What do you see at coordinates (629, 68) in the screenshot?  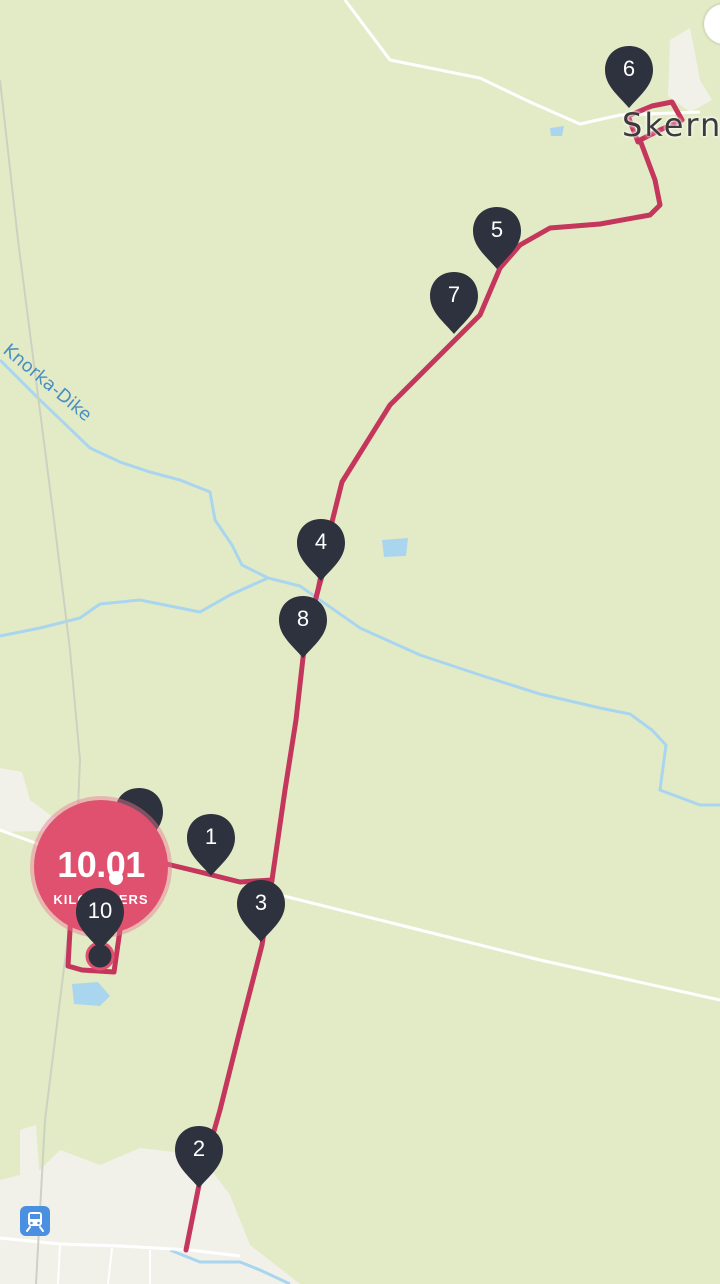 I see `route-marker-label: 6` at bounding box center [629, 68].